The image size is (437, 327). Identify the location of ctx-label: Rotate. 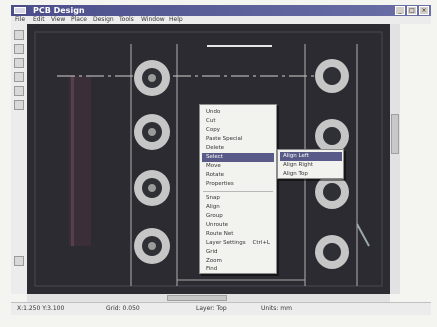
(215, 175).